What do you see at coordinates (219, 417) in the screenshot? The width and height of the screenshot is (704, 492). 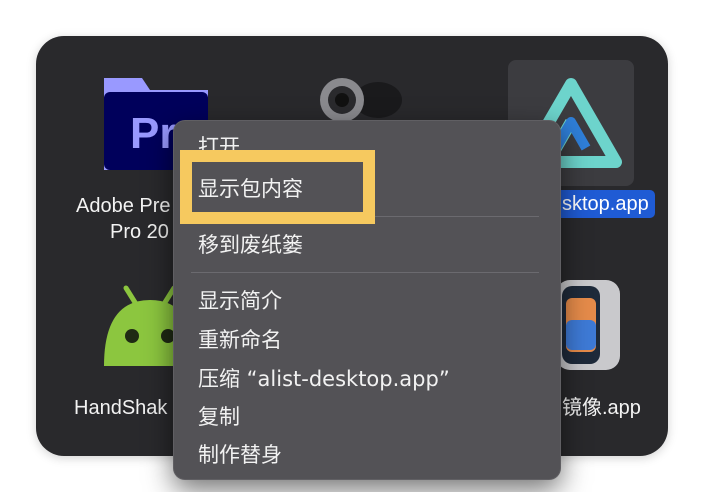 I see `menu-item-duplicate: 复制` at bounding box center [219, 417].